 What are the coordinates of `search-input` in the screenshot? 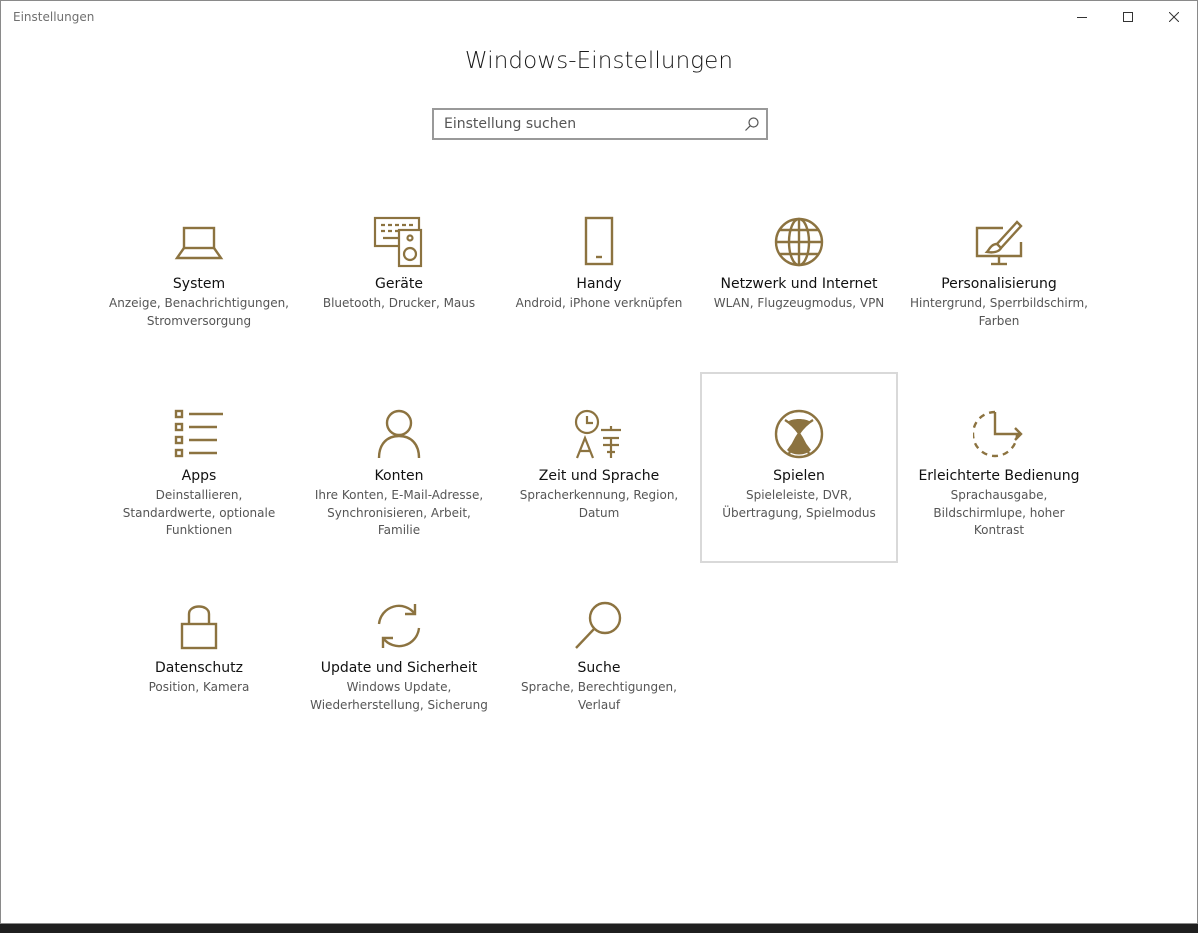 It's located at (584, 124).